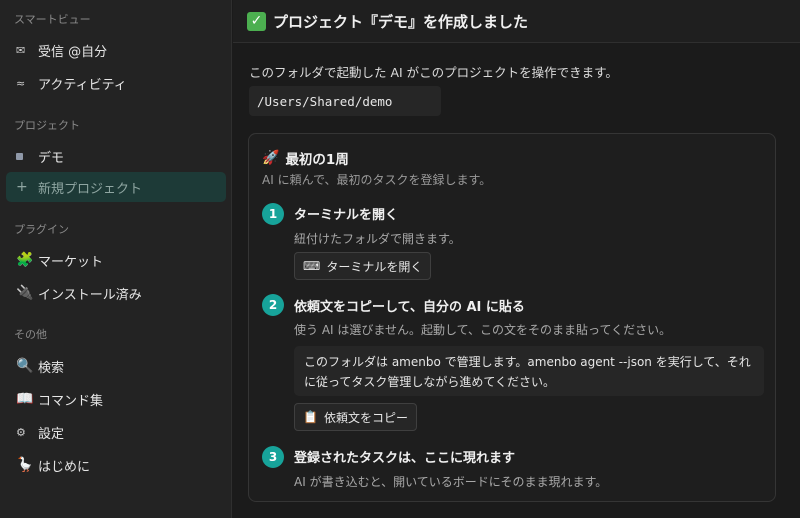 The height and width of the screenshot is (518, 800). Describe the element at coordinates (47, 125) in the screenshot. I see `project-heading: プロジェクト` at that location.